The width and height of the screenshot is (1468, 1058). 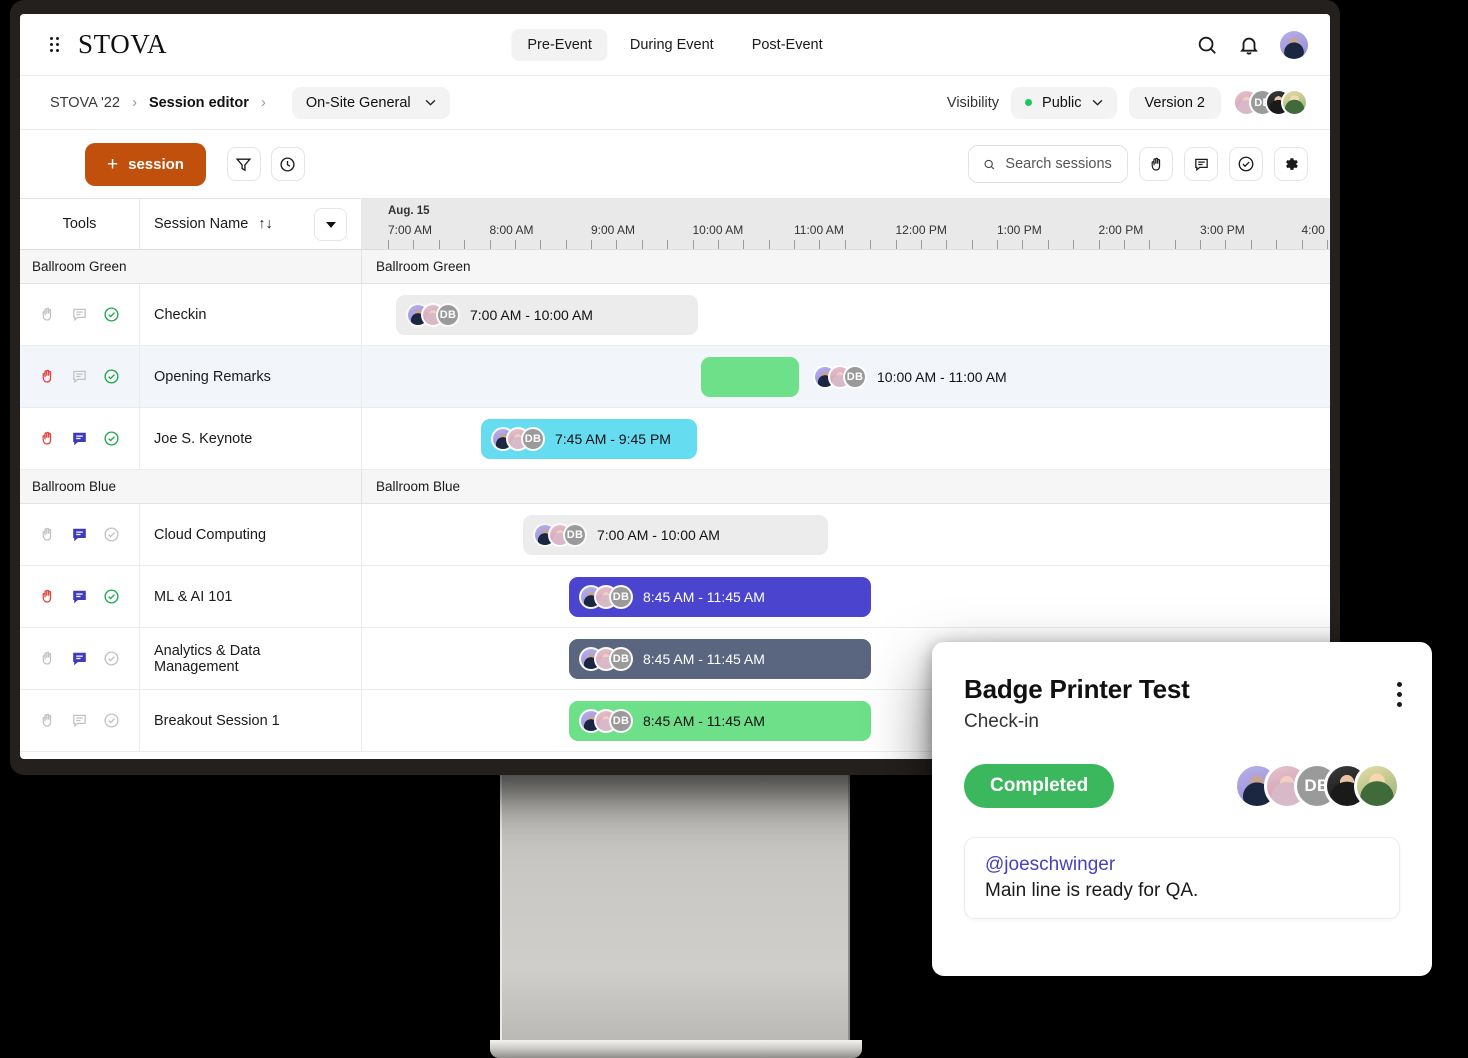 What do you see at coordinates (840, 376) in the screenshot?
I see `session-bar-avatars: DB` at bounding box center [840, 376].